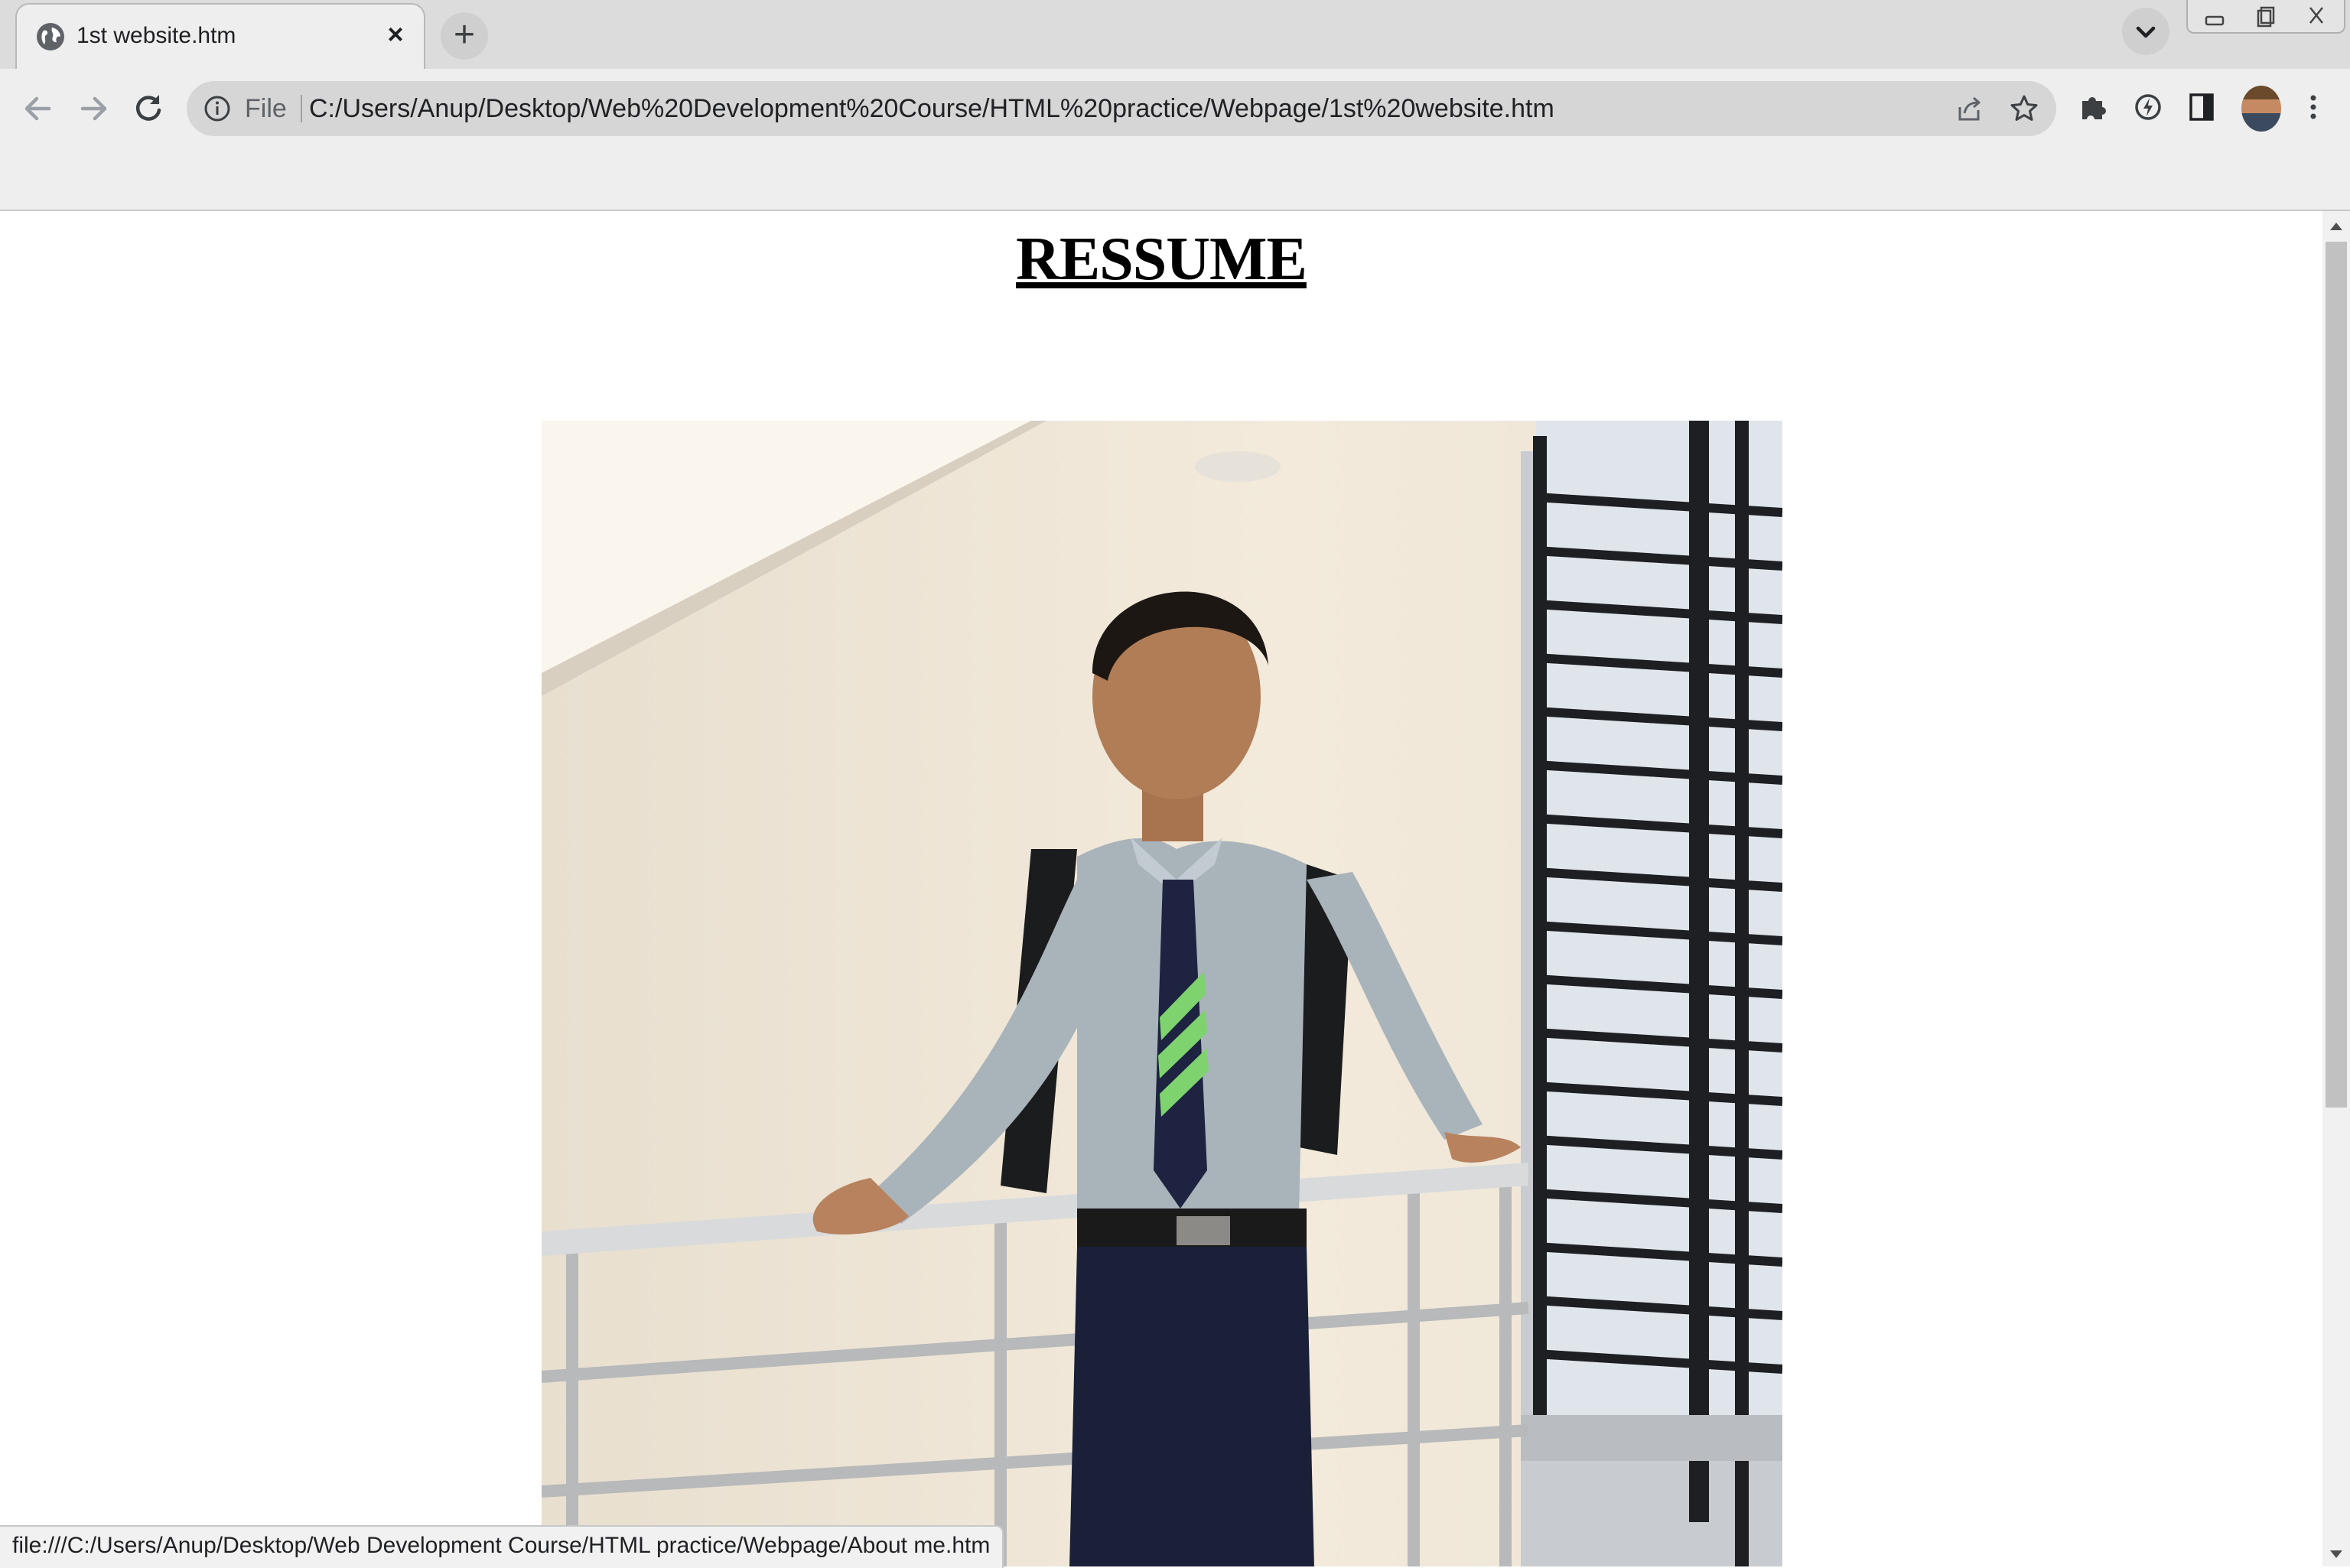 This screenshot has width=2350, height=1568. What do you see at coordinates (1175, 35) in the screenshot?
I see `tab-strip: 1st website.htm × +` at bounding box center [1175, 35].